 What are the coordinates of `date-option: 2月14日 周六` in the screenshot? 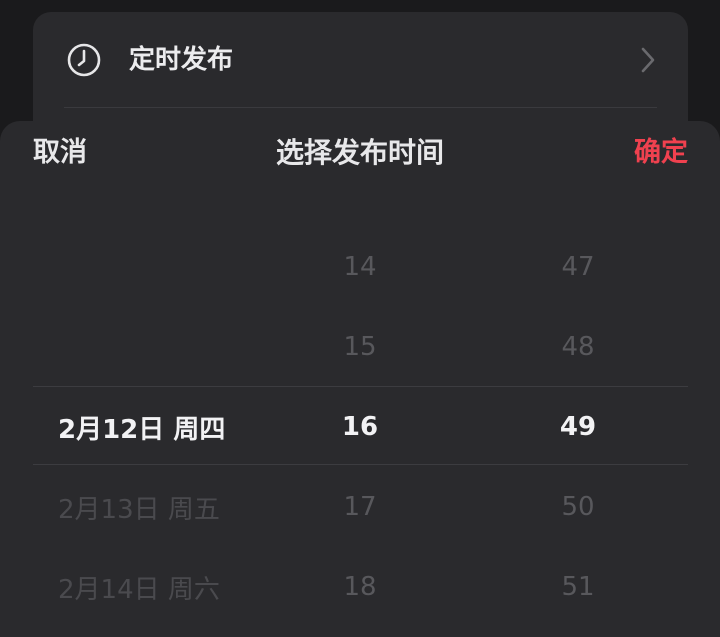 It's located at (168, 587).